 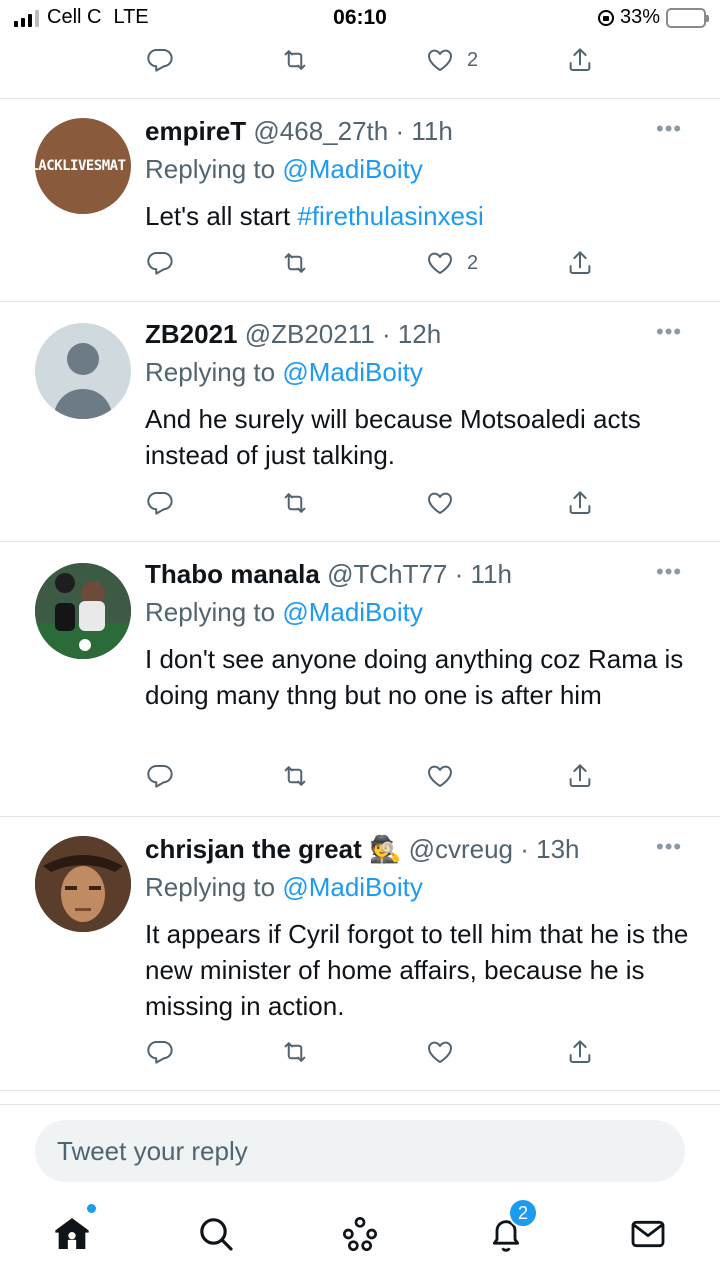 I want to click on author-handle: @cvreug, so click(x=461, y=849).